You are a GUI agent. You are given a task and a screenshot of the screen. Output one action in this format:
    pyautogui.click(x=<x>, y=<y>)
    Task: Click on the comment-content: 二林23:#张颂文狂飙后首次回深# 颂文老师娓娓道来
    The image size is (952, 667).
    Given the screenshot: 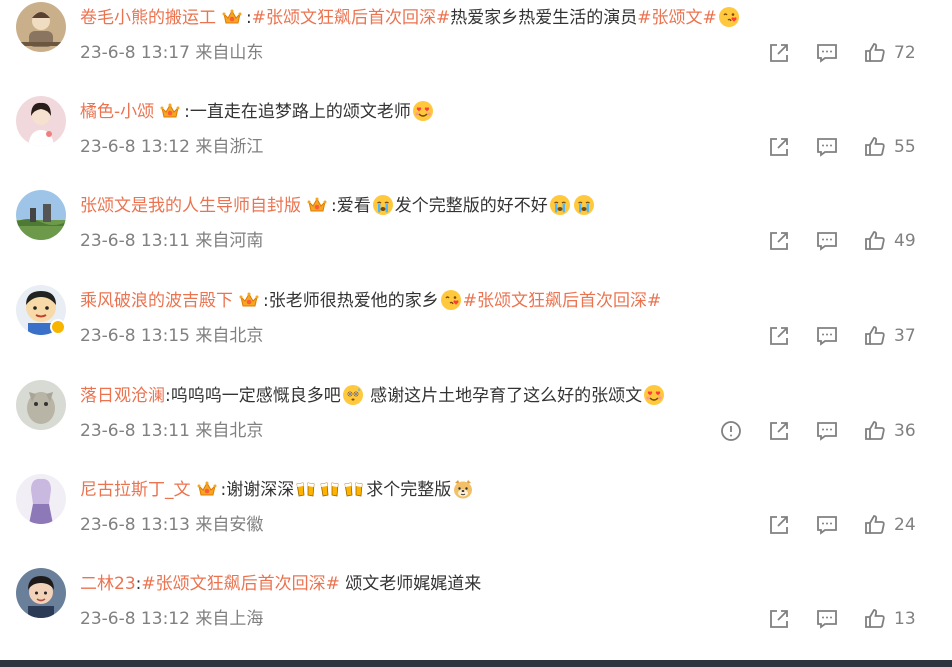 What is the action you would take?
    pyautogui.click(x=506, y=584)
    